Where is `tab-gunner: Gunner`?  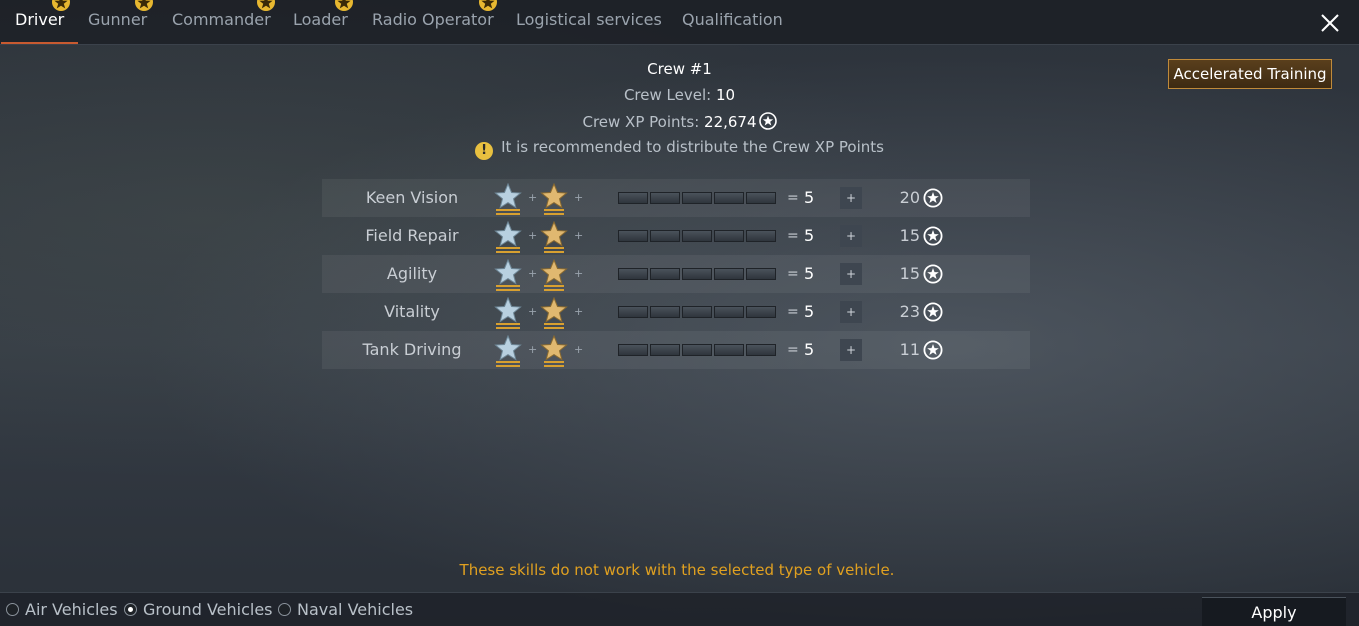 tab-gunner: Gunner is located at coordinates (120, 22).